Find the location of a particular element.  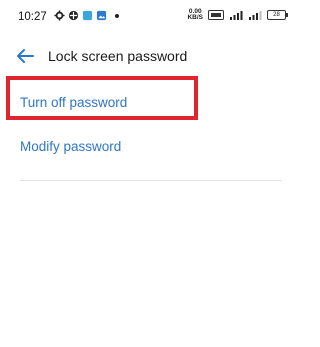

more-notifications-dot is located at coordinates (117, 15).